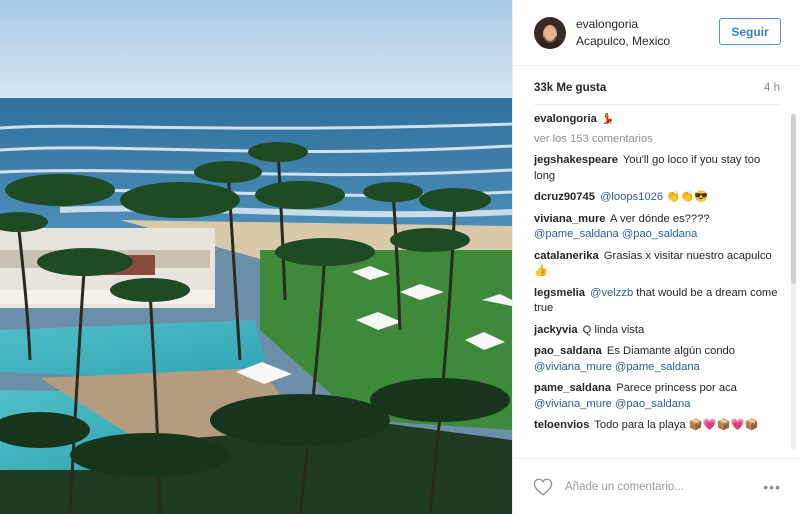  I want to click on likes-count: 33k Me gusta, so click(570, 88).